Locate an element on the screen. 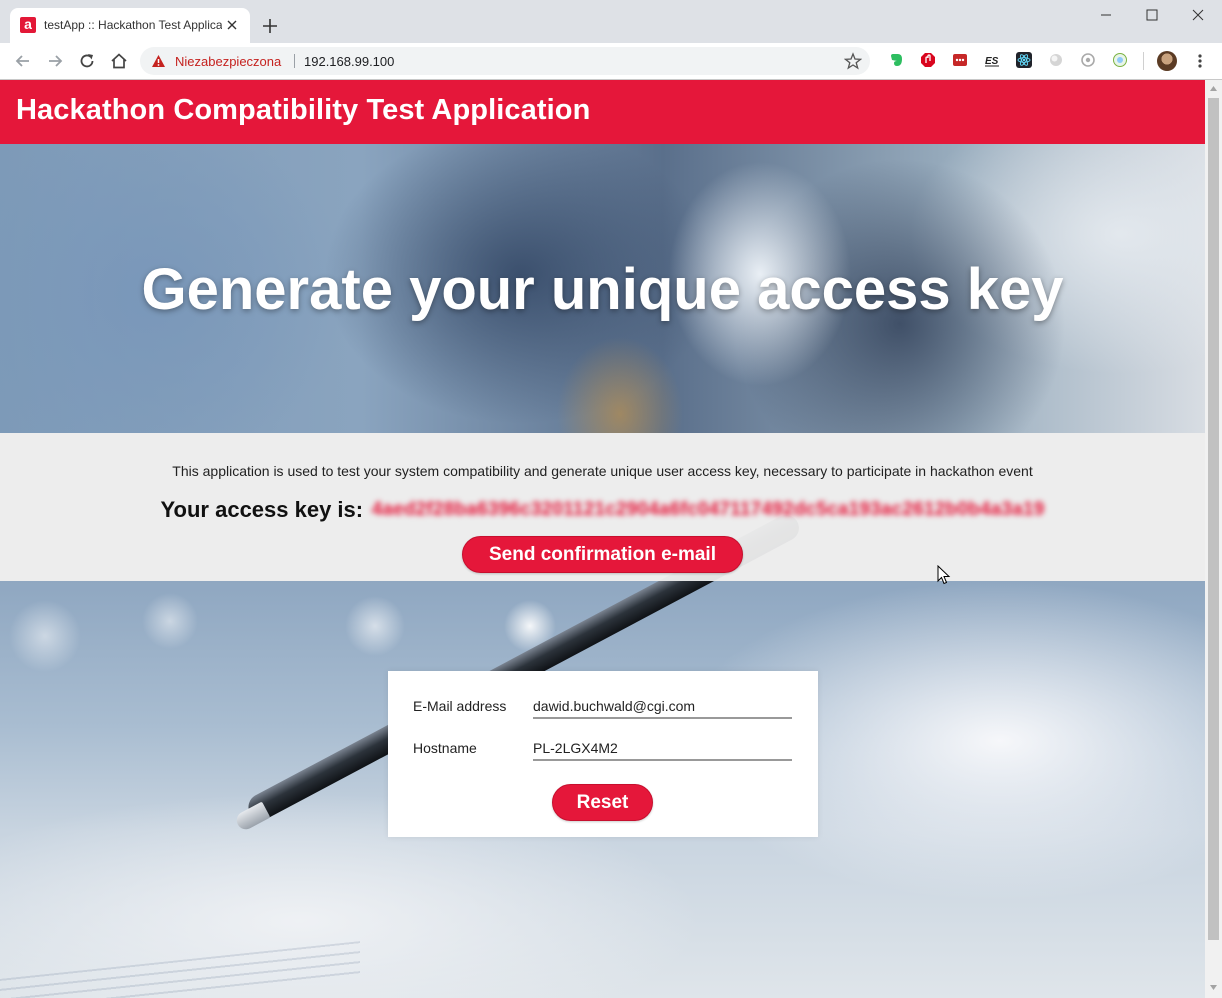  browser-tab: a testApp :: Hackathon Test Application is located at coordinates (130, 25).